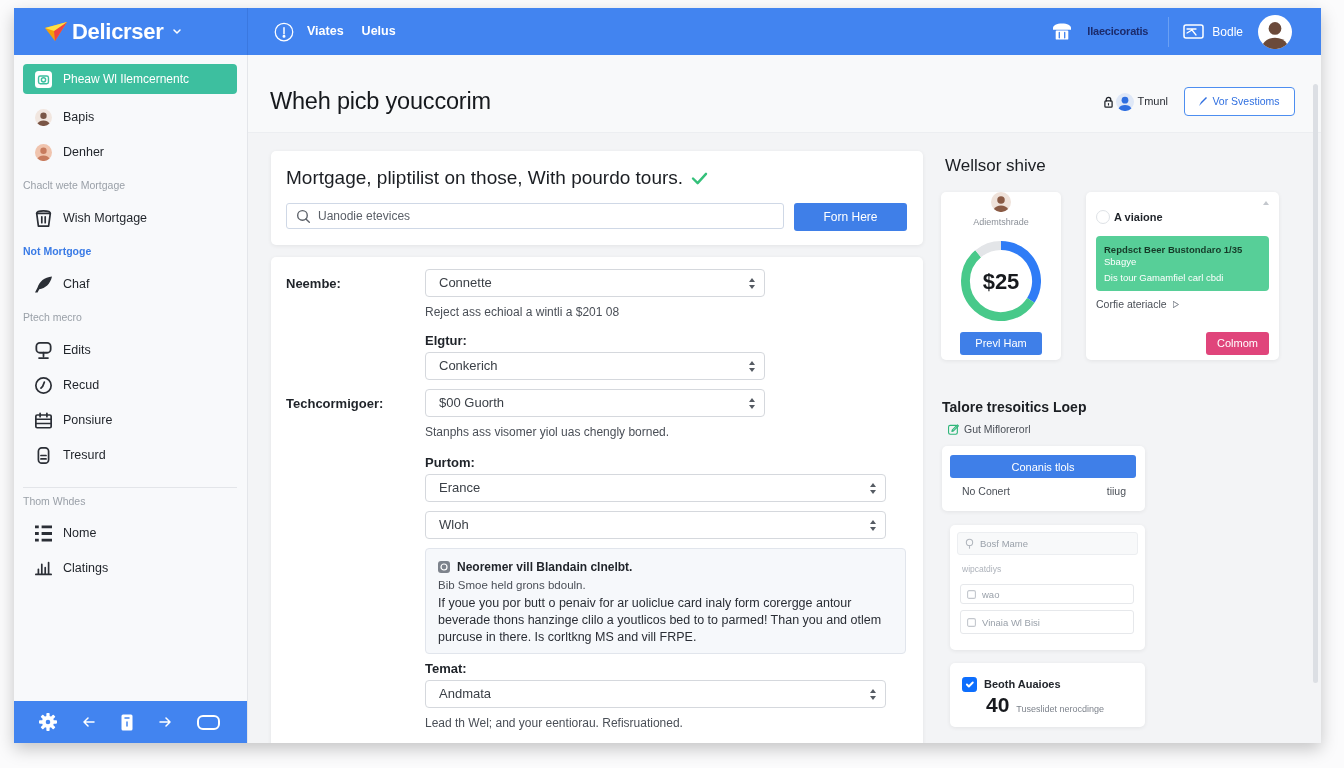  What do you see at coordinates (303, 216) in the screenshot?
I see `search-icon` at bounding box center [303, 216].